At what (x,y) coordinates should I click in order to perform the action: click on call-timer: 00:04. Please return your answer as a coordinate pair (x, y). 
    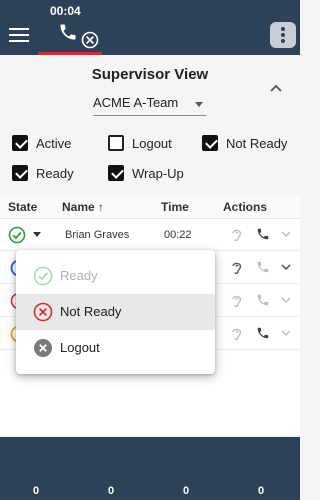
    Looking at the image, I should click on (65, 11).